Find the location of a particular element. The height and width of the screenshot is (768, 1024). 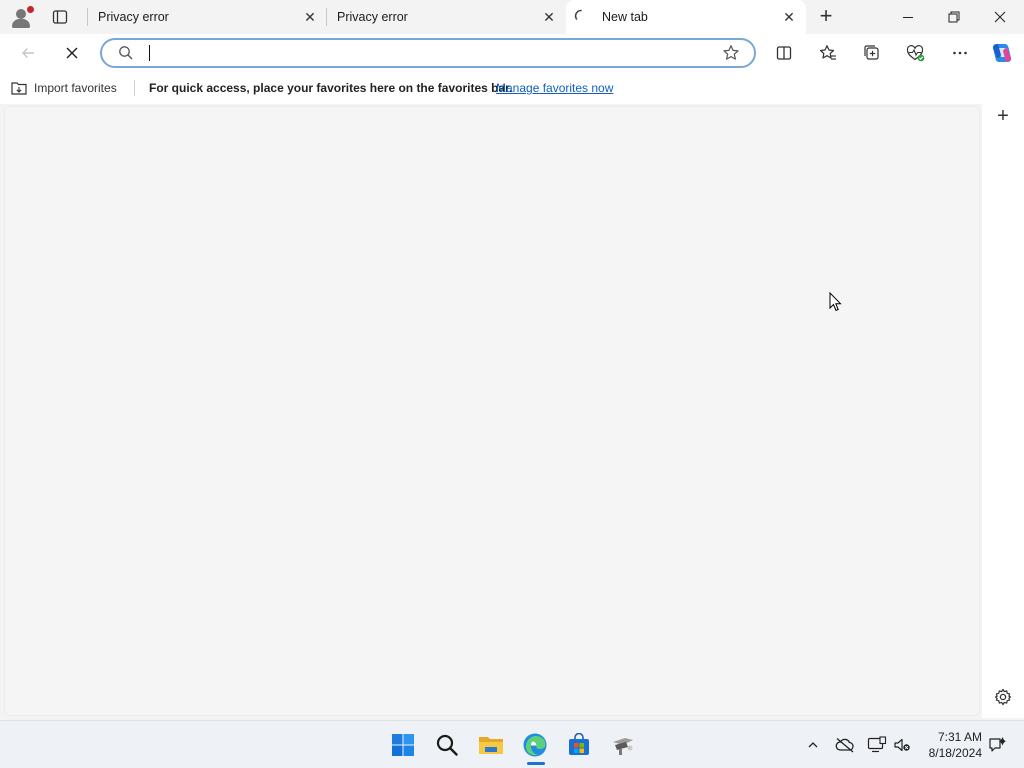

edge-browser-icon is located at coordinates (535, 745).